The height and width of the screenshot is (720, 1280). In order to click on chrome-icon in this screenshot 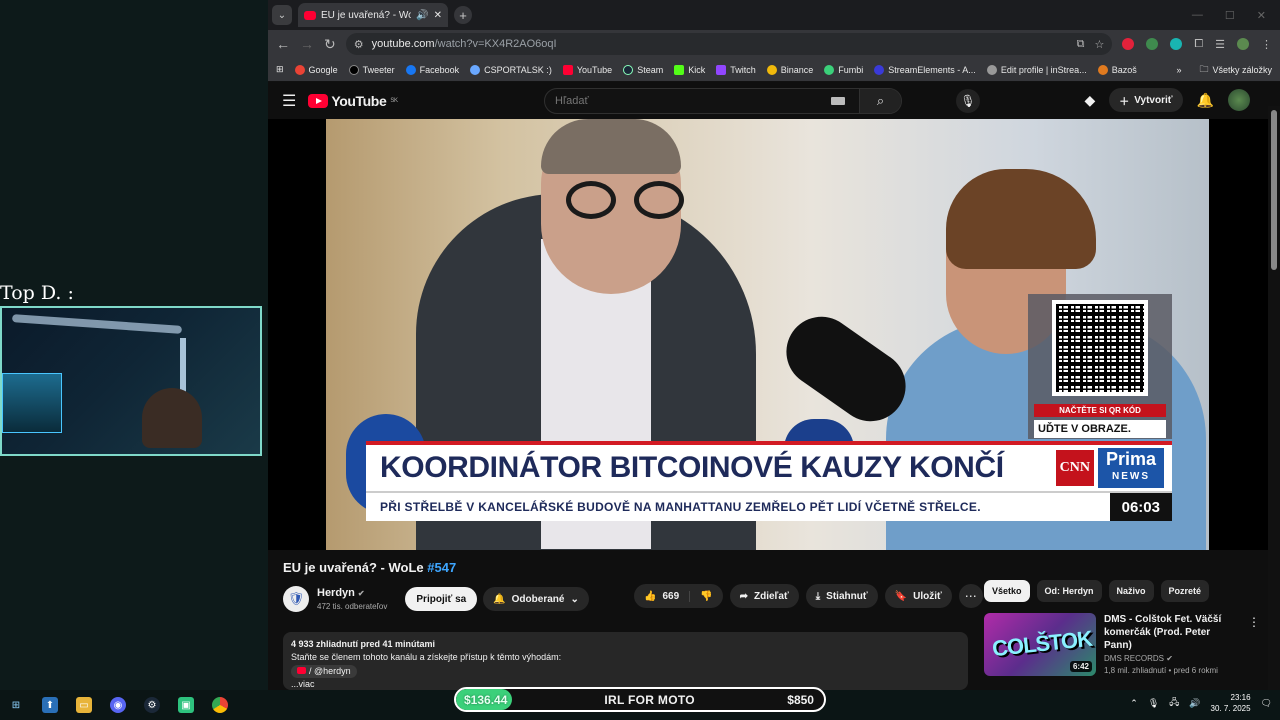, I will do `click(220, 705)`.